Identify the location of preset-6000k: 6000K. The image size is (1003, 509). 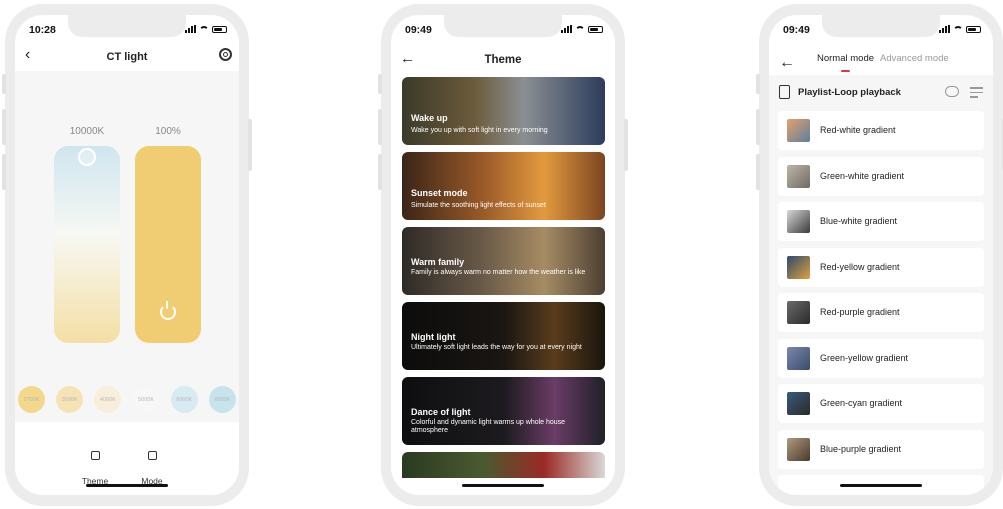
(184, 399).